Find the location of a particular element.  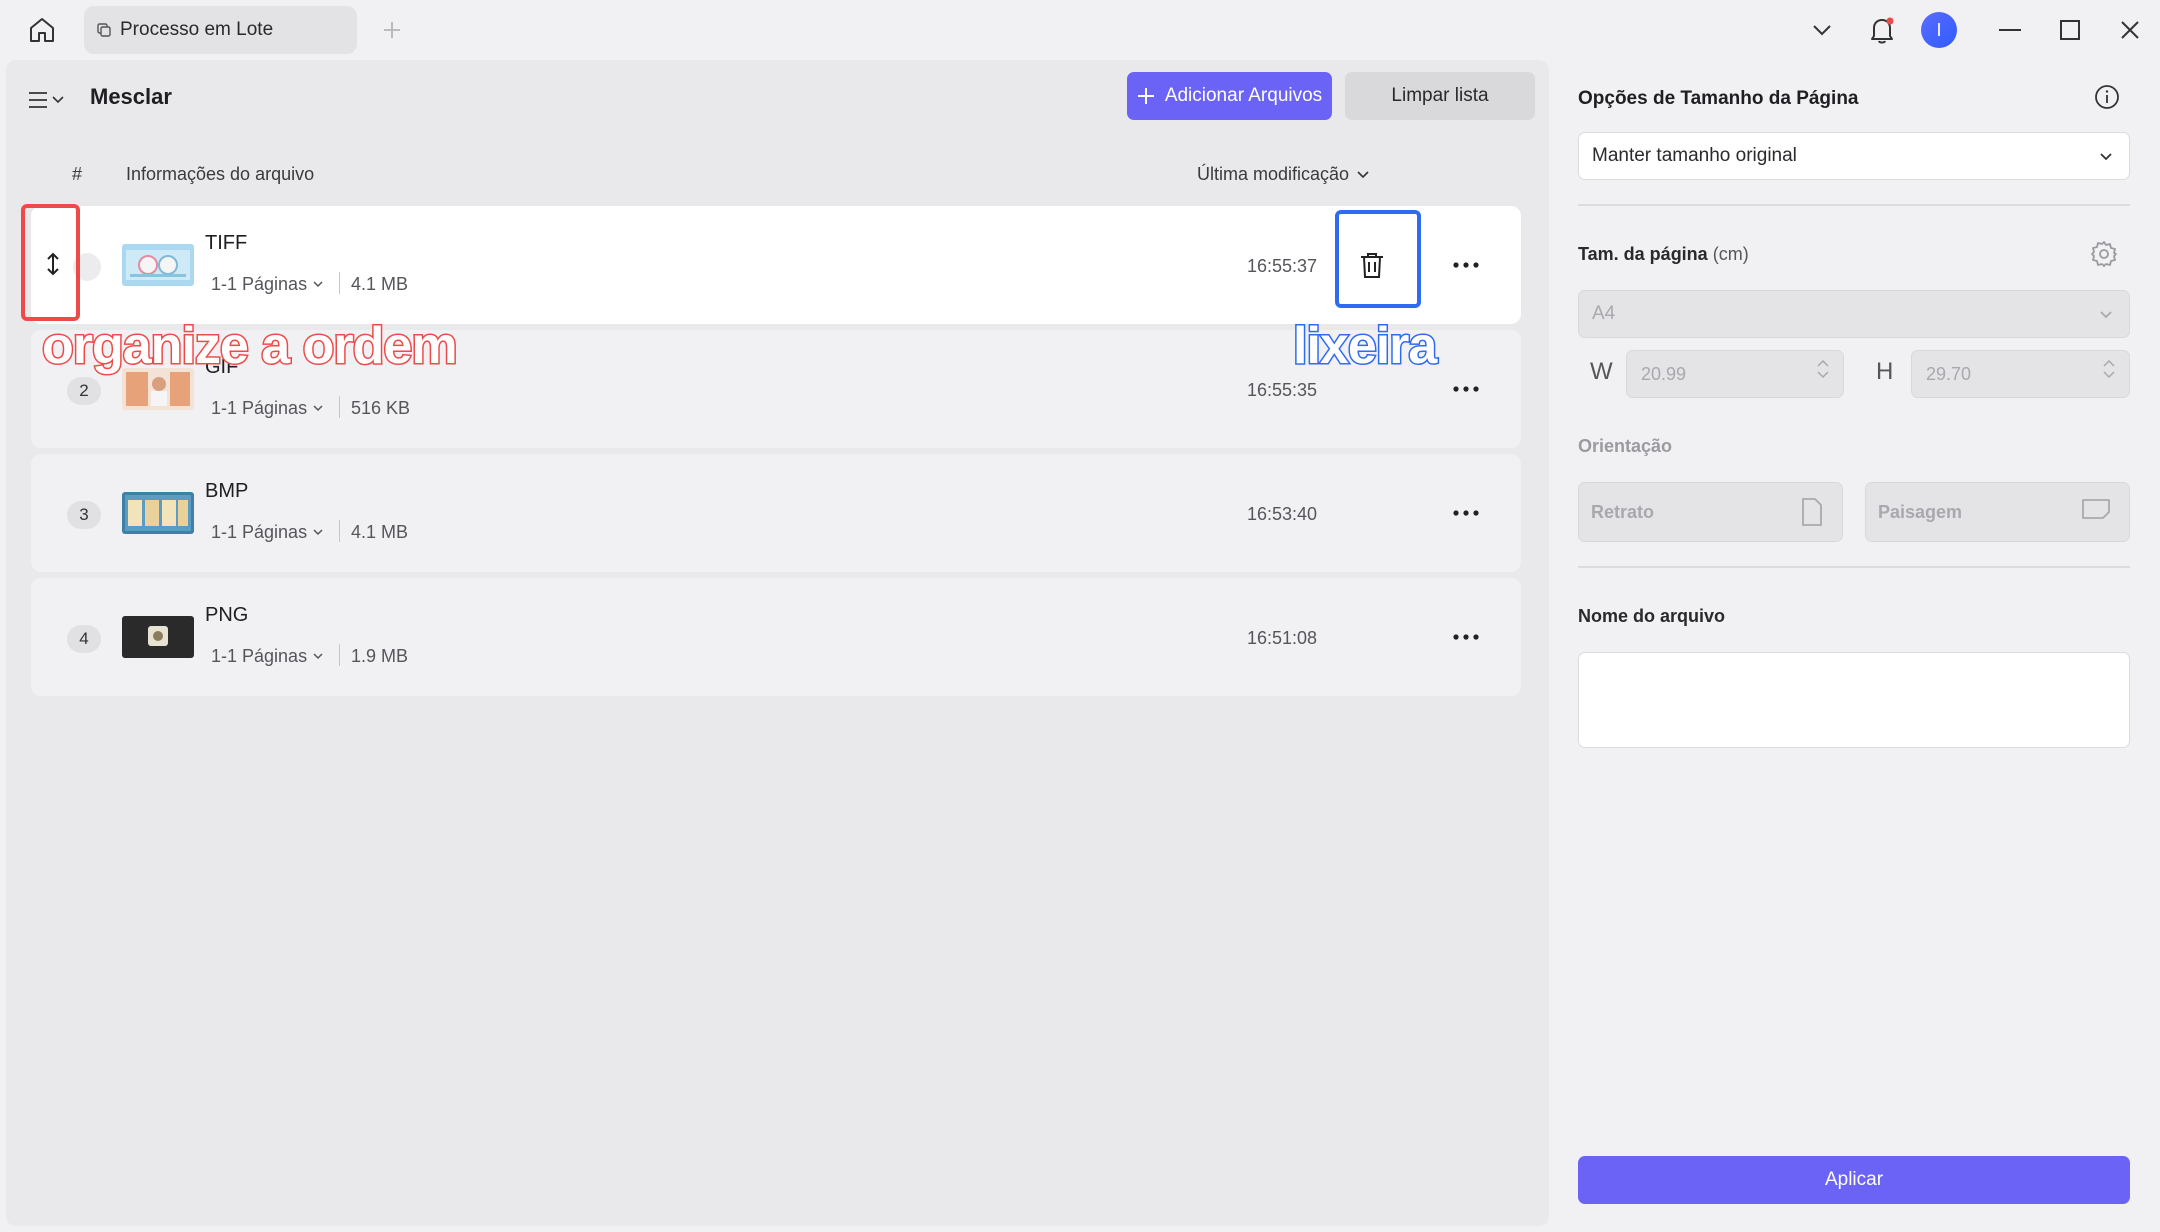

add-files-label: Adicionar Arquivos is located at coordinates (1243, 95).